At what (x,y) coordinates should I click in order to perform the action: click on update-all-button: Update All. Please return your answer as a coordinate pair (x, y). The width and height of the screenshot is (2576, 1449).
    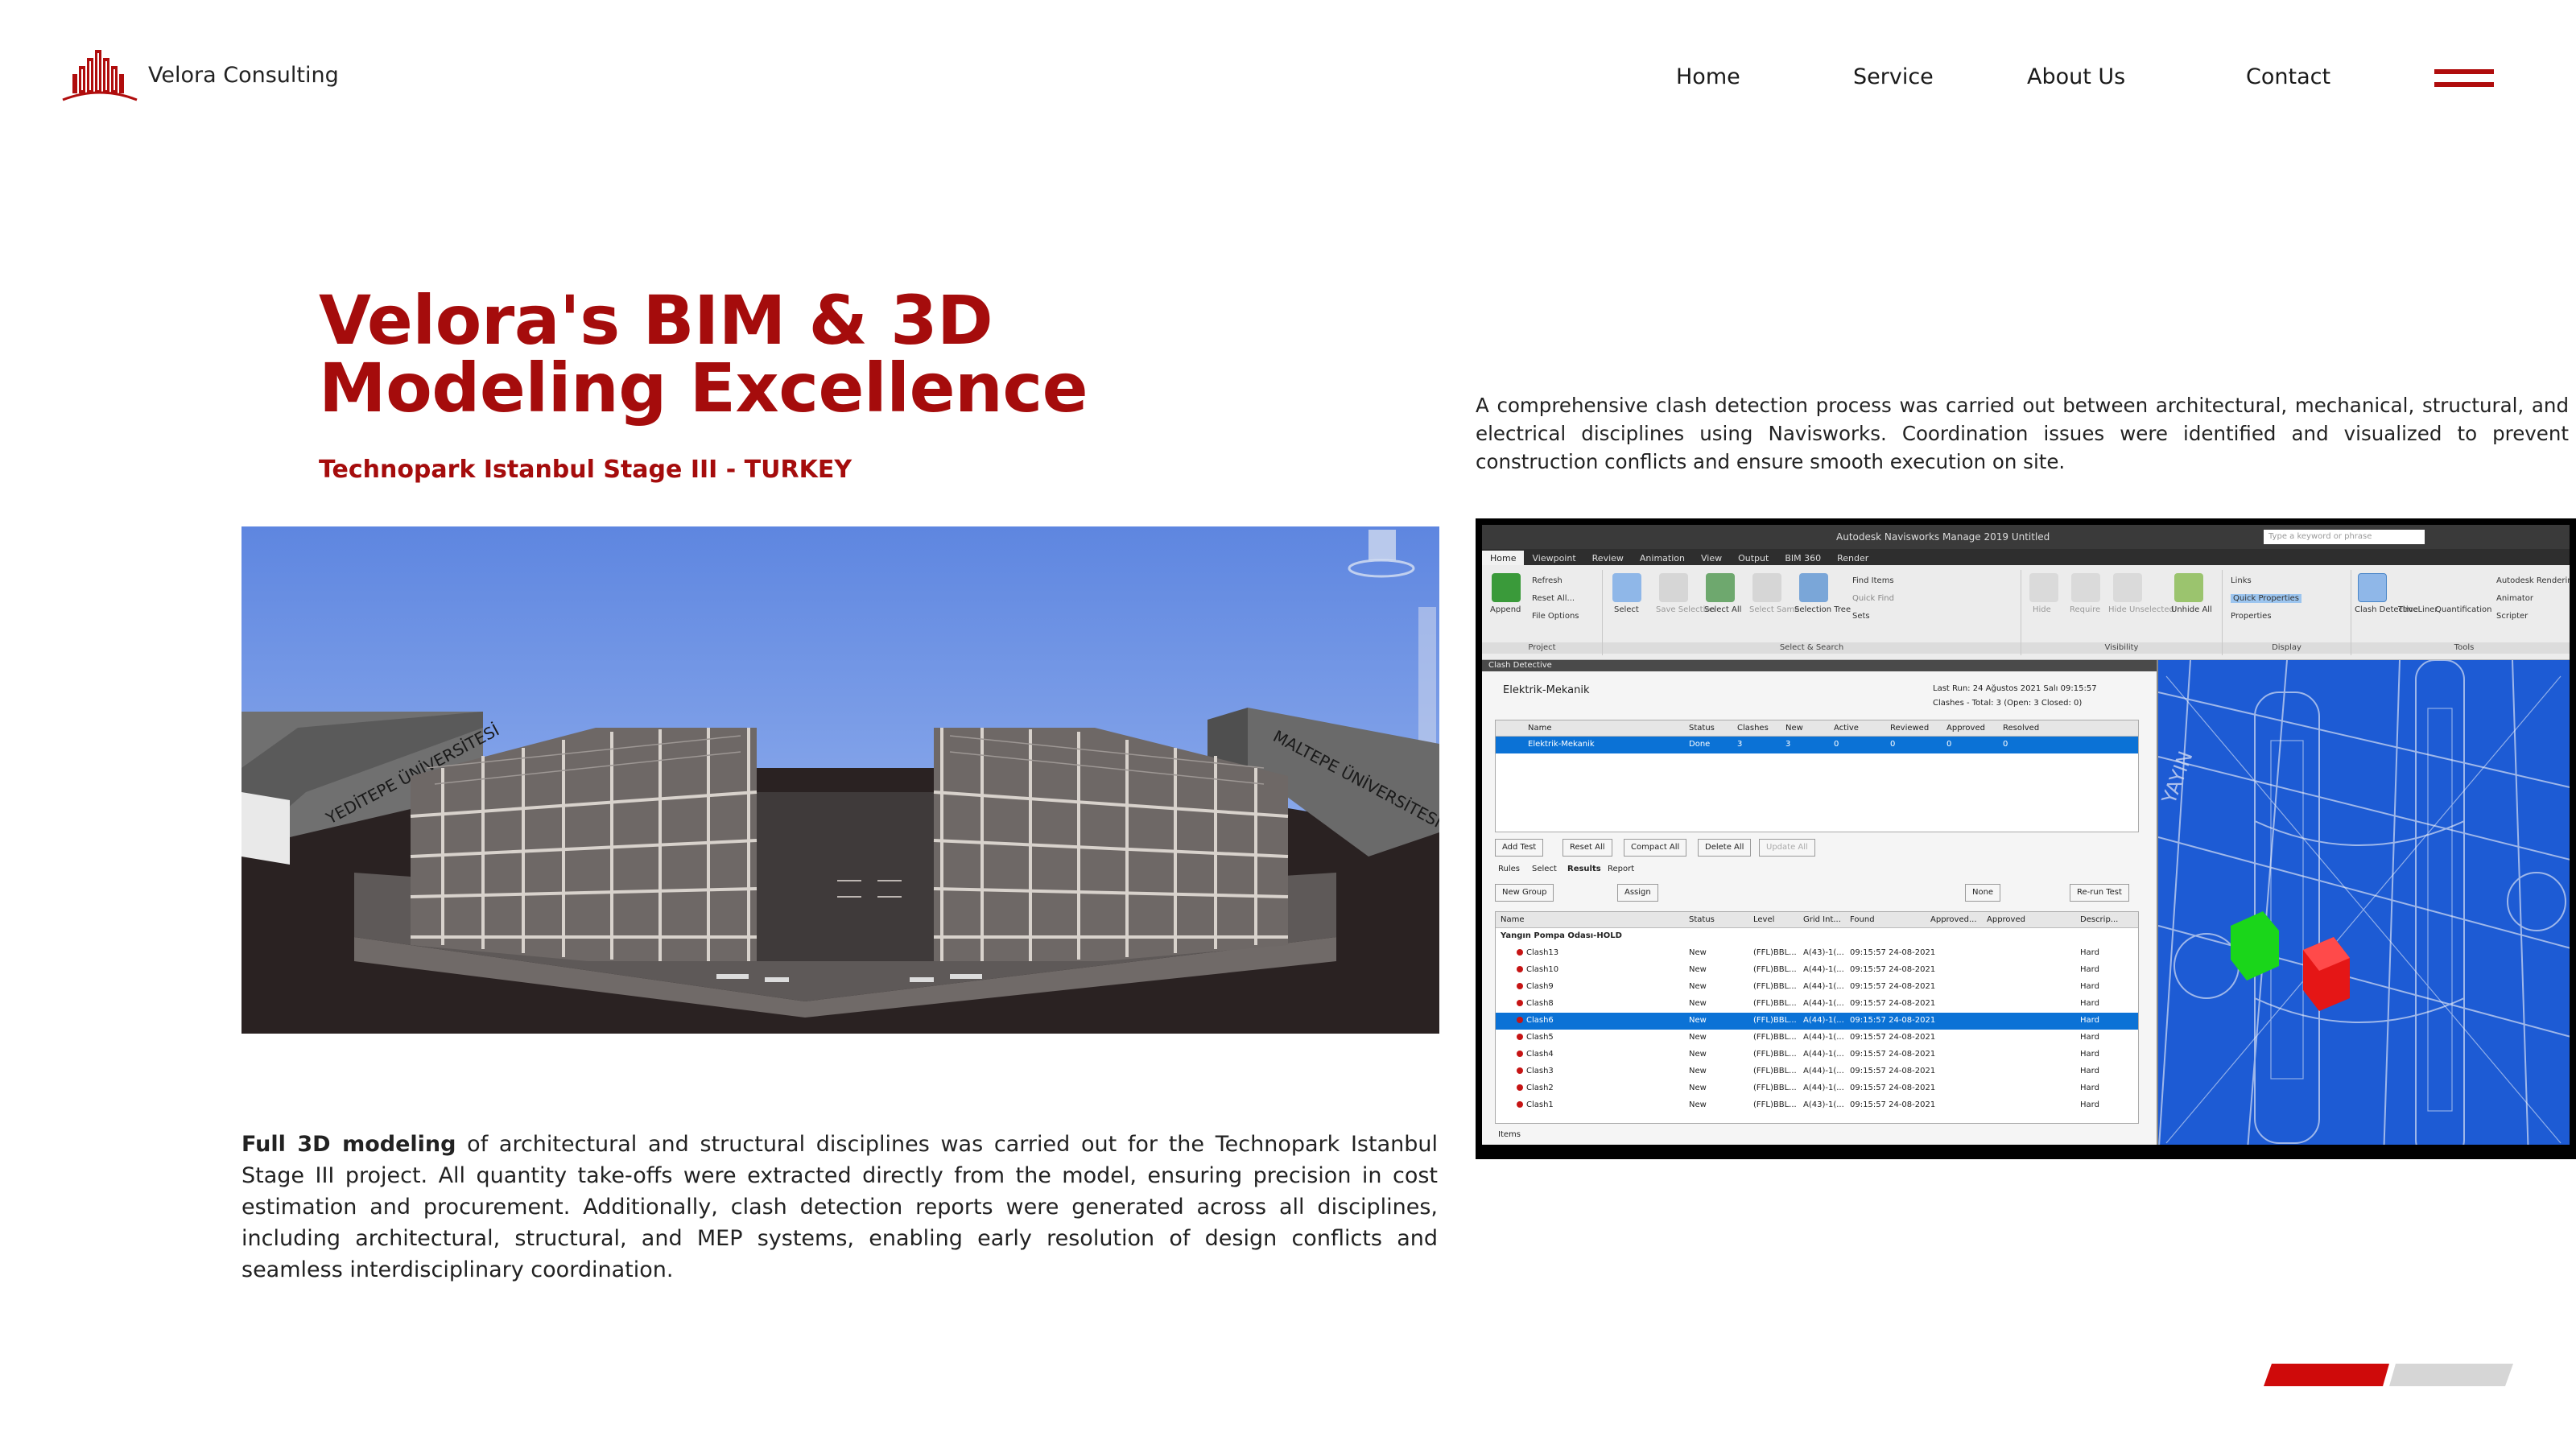
    Looking at the image, I should click on (1787, 848).